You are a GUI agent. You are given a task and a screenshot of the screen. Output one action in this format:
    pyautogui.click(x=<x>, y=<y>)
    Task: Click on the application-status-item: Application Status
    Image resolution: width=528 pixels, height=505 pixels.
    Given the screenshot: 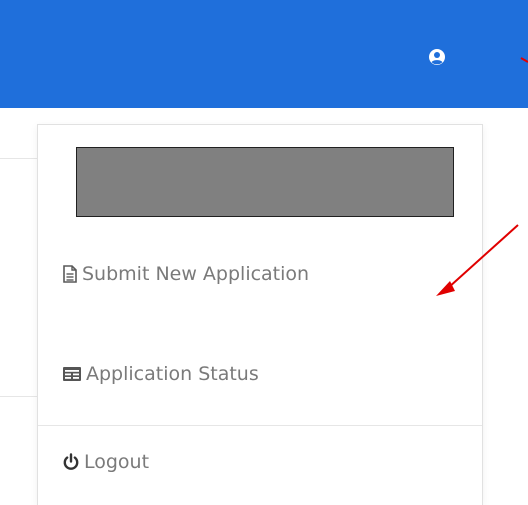 What is the action you would take?
    pyautogui.click(x=160, y=374)
    